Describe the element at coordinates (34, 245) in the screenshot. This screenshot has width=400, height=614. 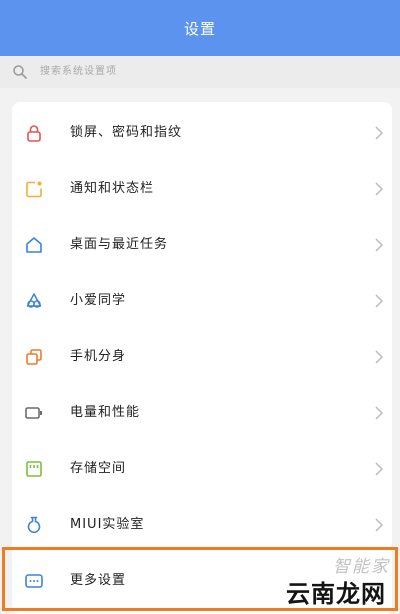
I see `home-icon` at that location.